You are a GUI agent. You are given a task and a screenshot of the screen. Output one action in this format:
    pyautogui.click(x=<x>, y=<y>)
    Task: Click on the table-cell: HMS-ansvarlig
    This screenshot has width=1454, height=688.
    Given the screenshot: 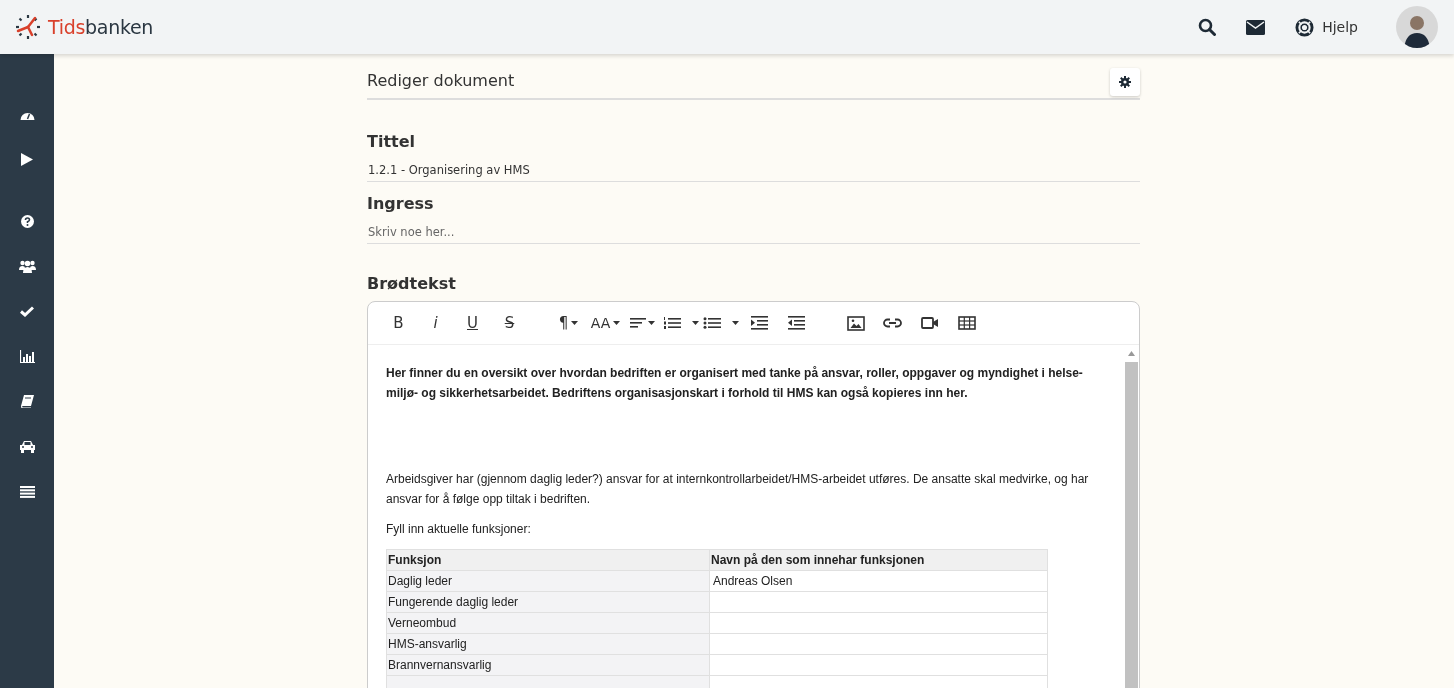 What is the action you would take?
    pyautogui.click(x=548, y=644)
    